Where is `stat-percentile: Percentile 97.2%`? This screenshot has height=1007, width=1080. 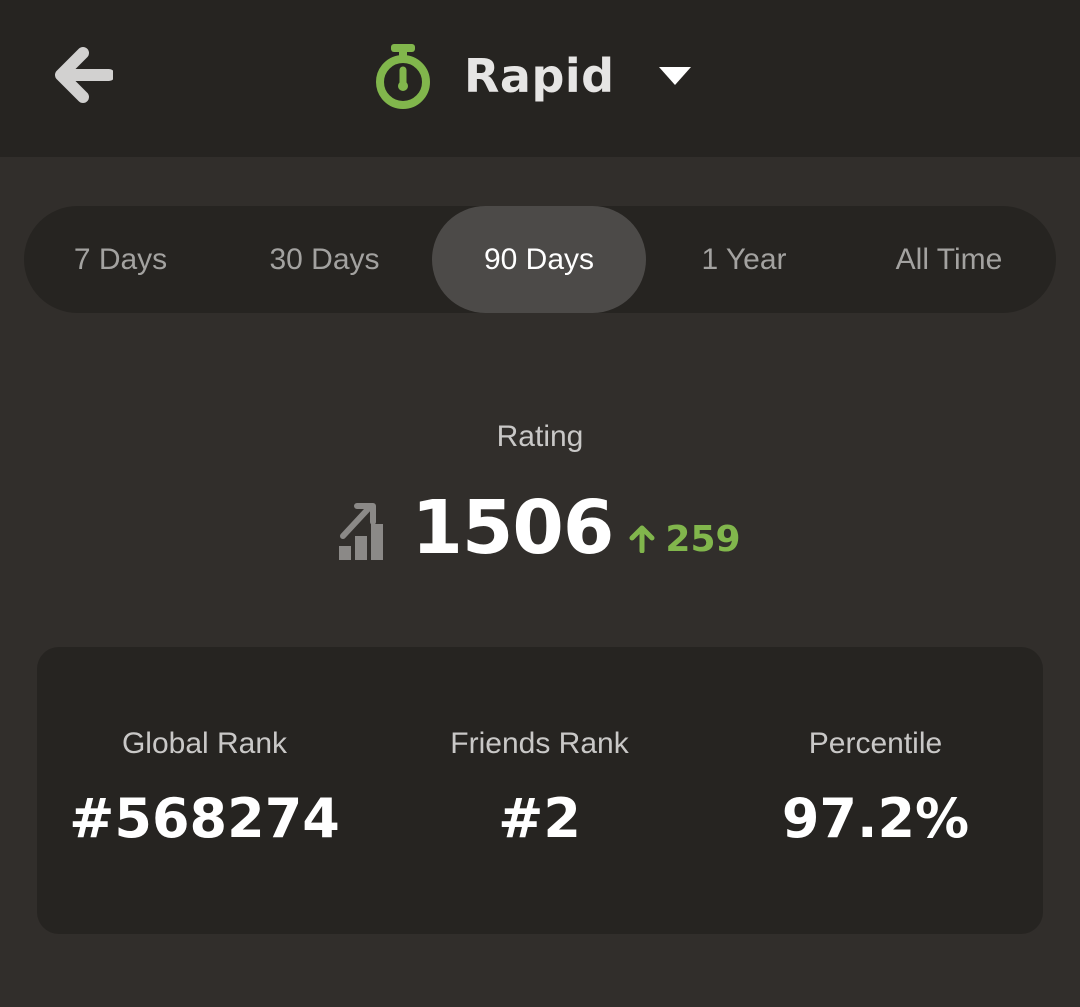
stat-percentile: Percentile 97.2% is located at coordinates (875, 790).